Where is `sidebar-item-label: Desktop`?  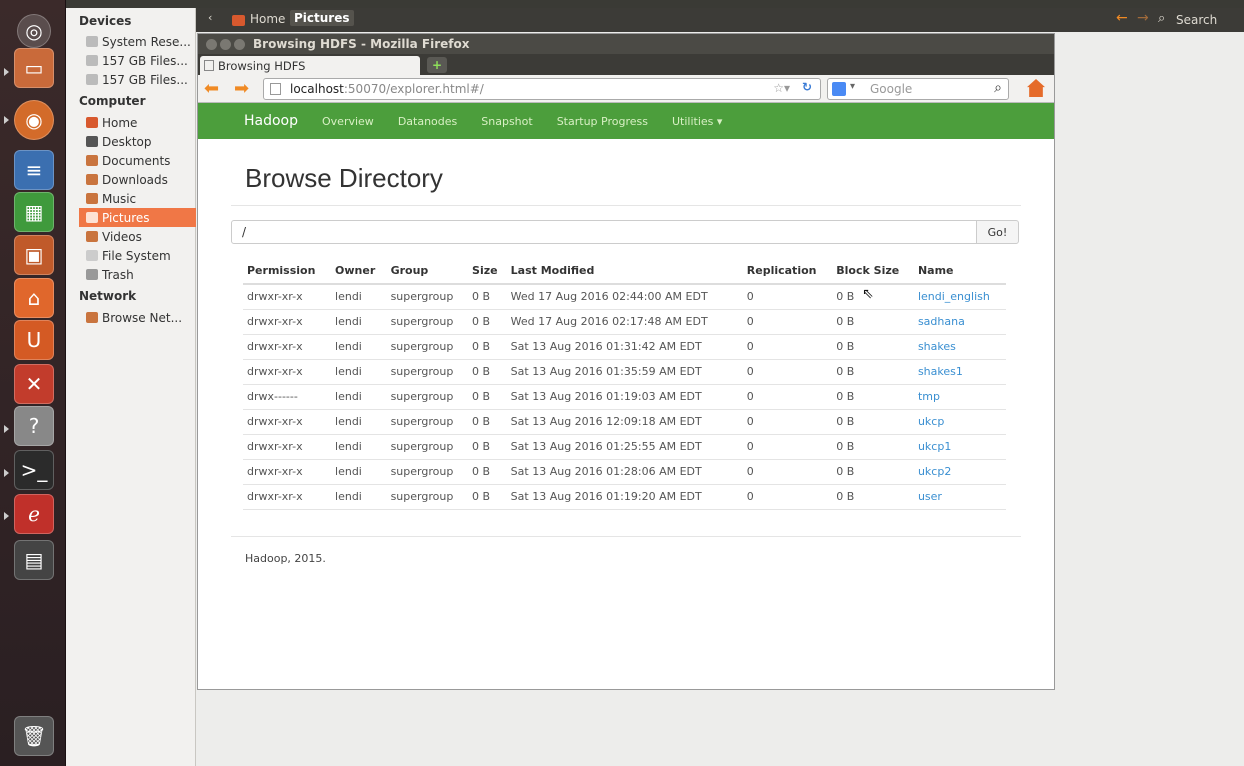
sidebar-item-label: Desktop is located at coordinates (127, 141).